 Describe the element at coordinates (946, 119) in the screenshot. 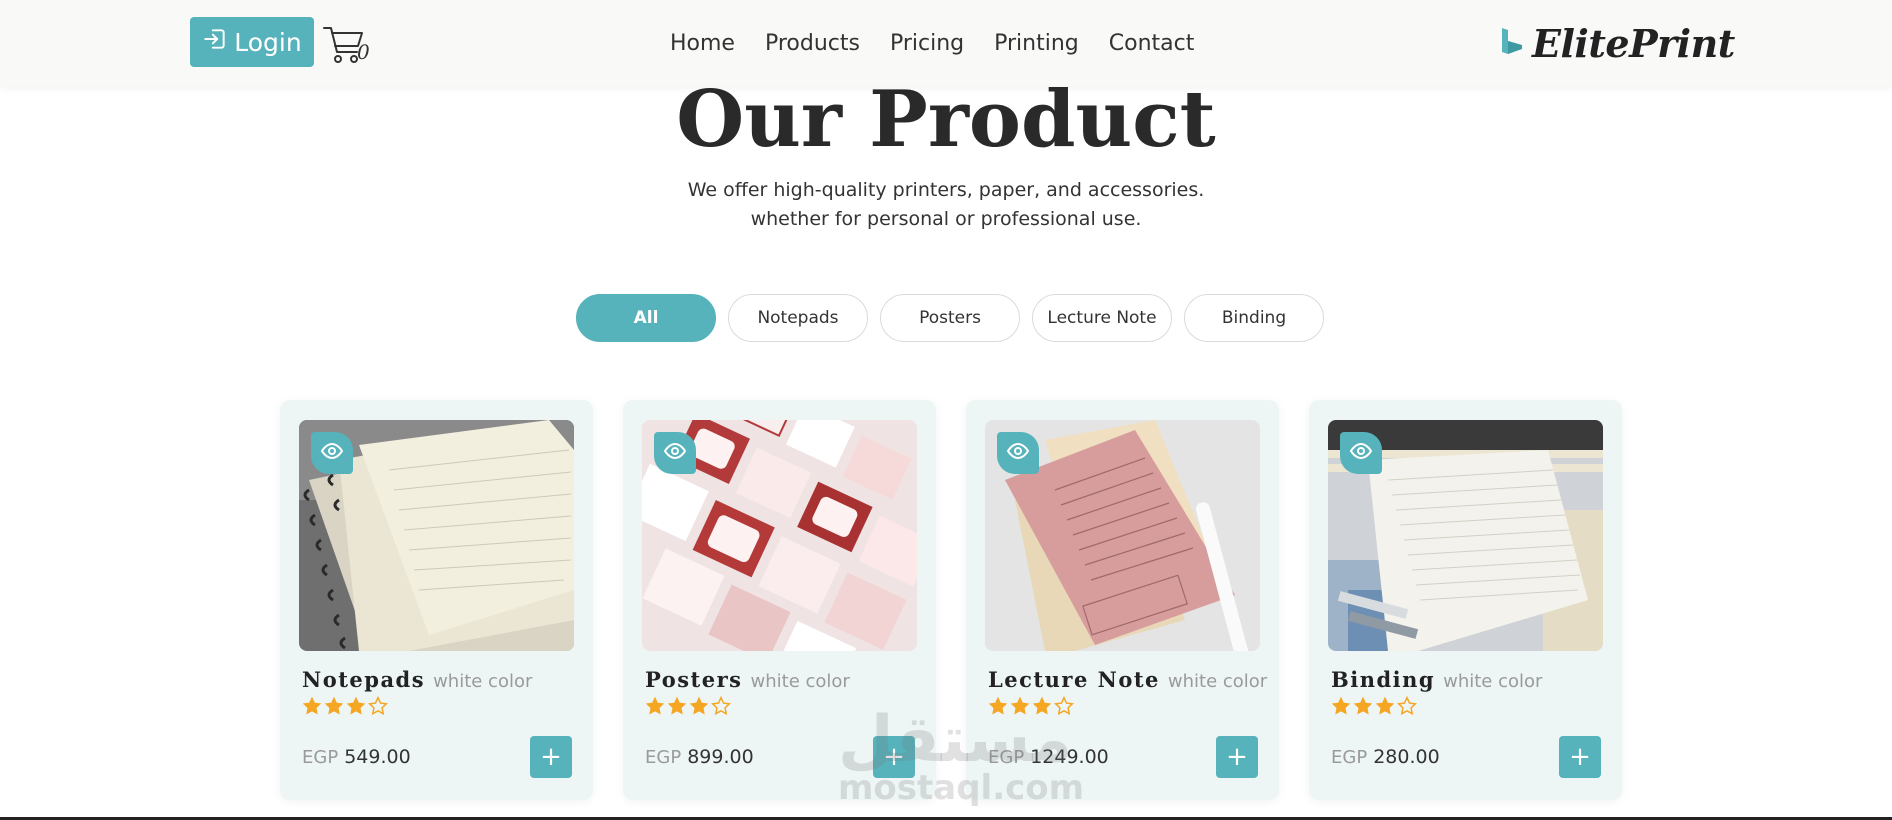

I see `page-title: Our Product` at that location.